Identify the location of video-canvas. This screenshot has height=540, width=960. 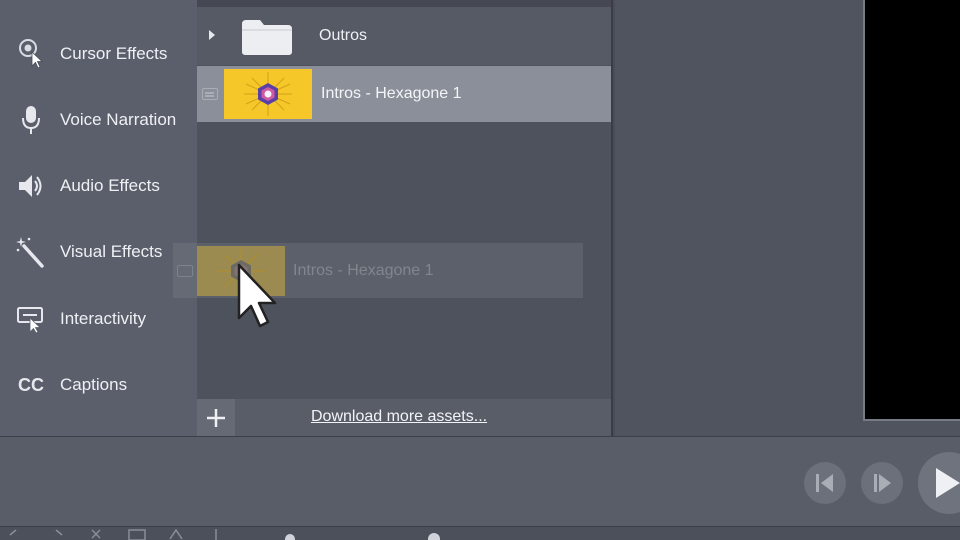
(911, 210).